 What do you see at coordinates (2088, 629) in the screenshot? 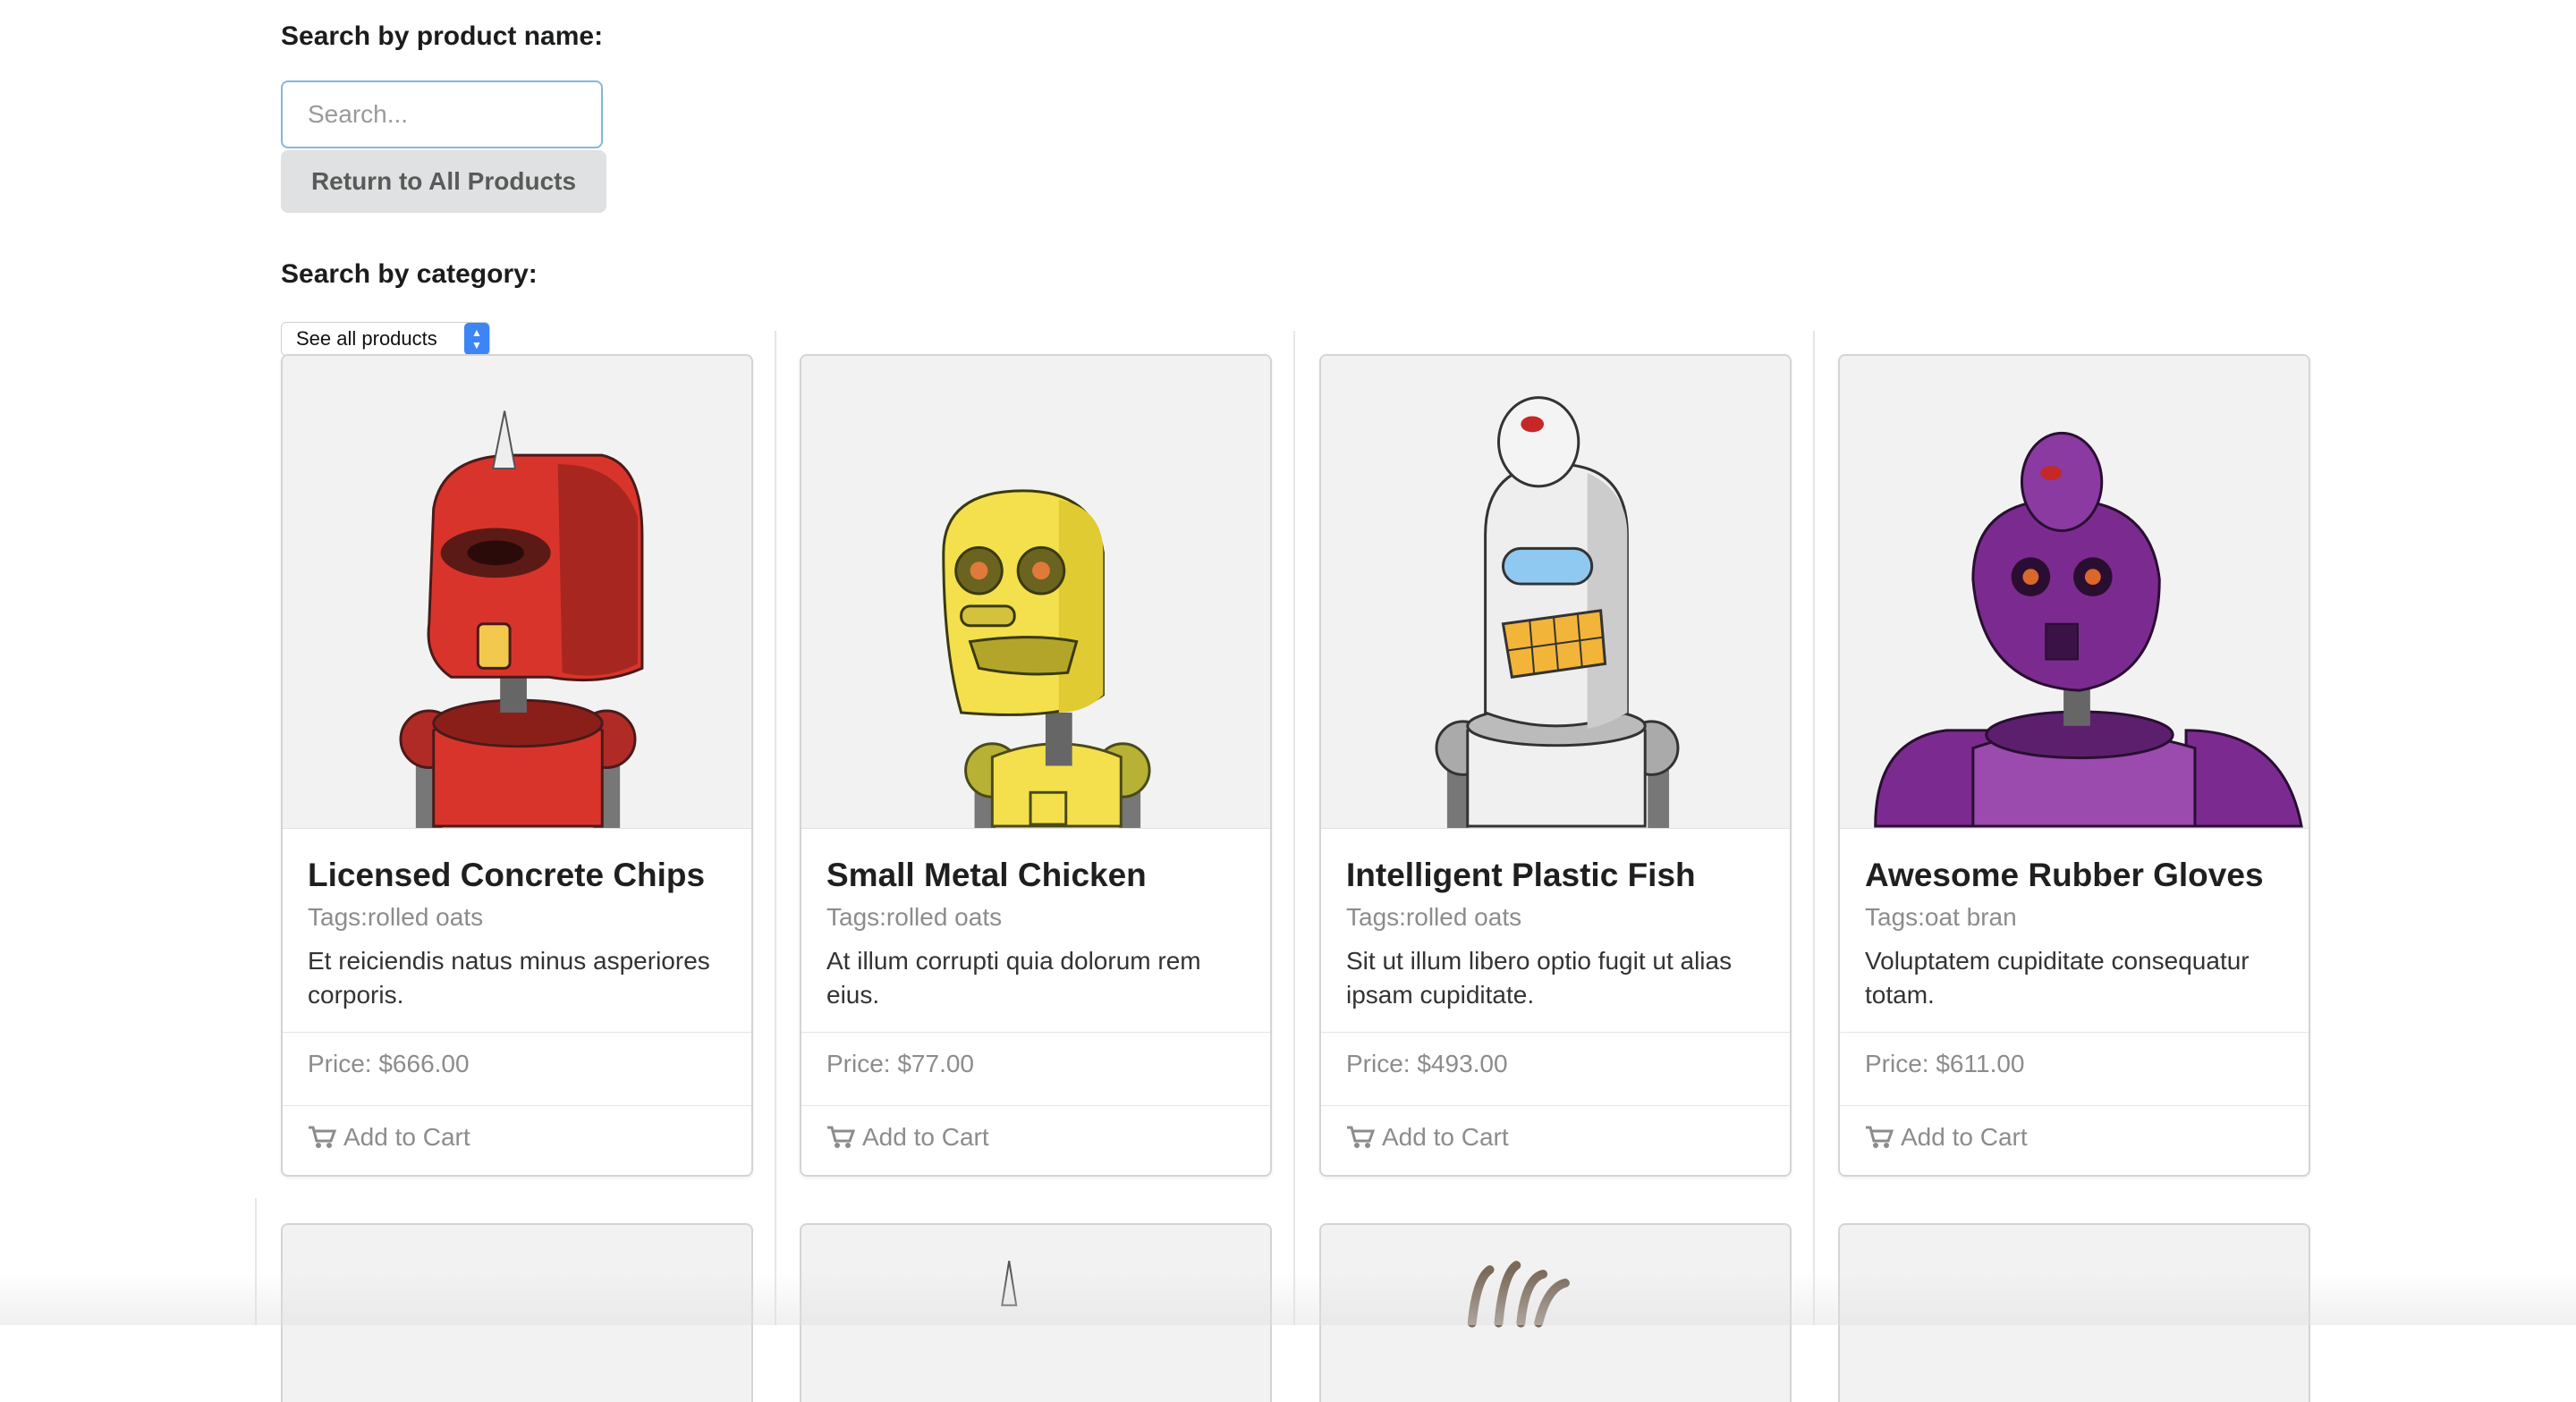
I see `robot-purple-image` at bounding box center [2088, 629].